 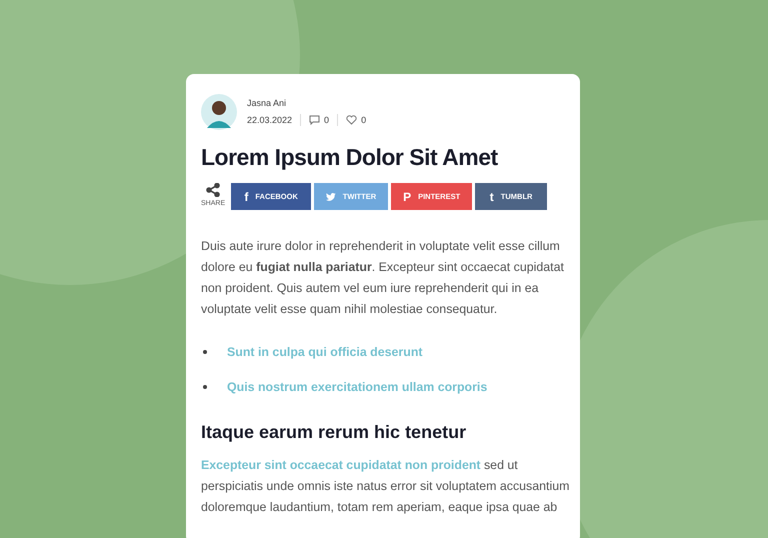 What do you see at coordinates (350, 157) in the screenshot?
I see `post-title: Lorem Ipsum Dolor Sit Amet` at bounding box center [350, 157].